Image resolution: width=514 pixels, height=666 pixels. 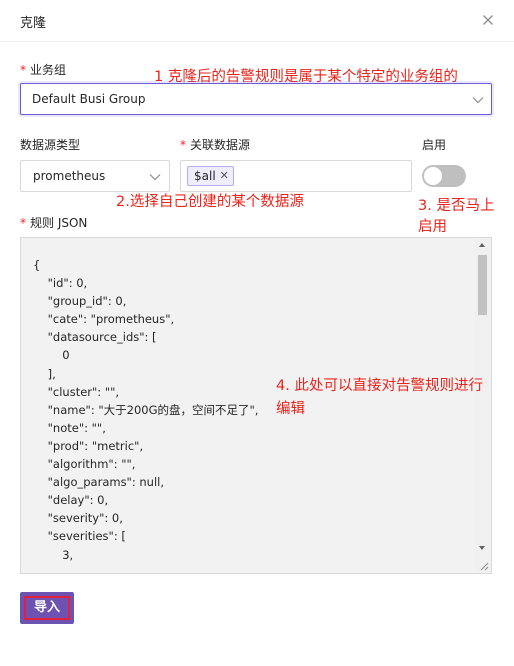 What do you see at coordinates (482, 405) in the screenshot?
I see `editor-scrollbar` at bounding box center [482, 405].